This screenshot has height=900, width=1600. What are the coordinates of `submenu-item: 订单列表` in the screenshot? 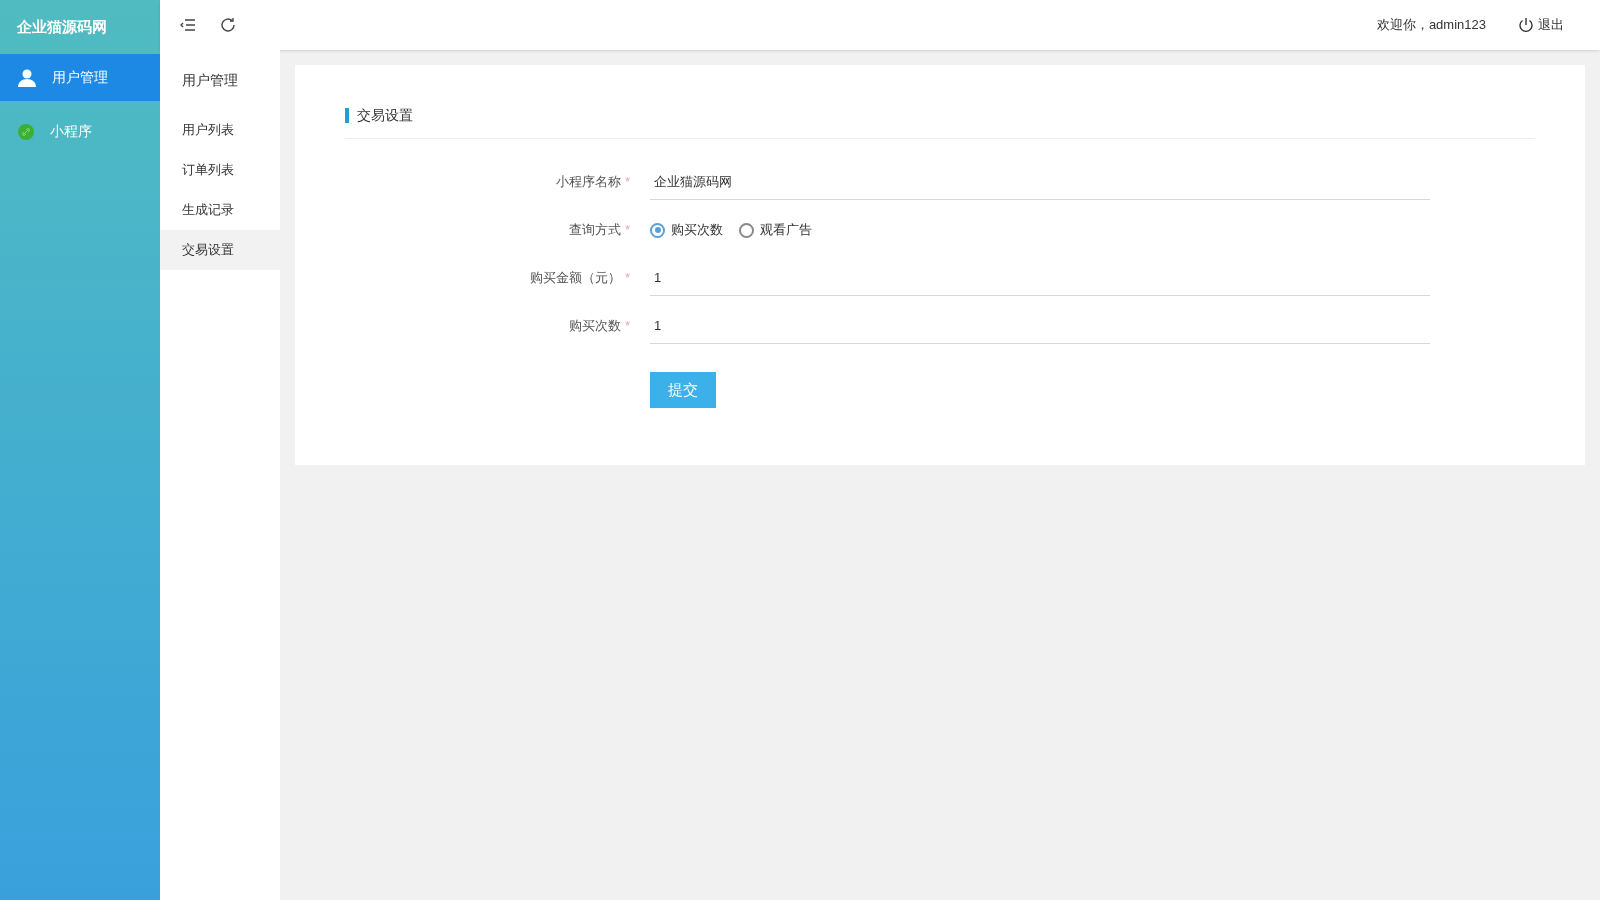 It's located at (220, 170).